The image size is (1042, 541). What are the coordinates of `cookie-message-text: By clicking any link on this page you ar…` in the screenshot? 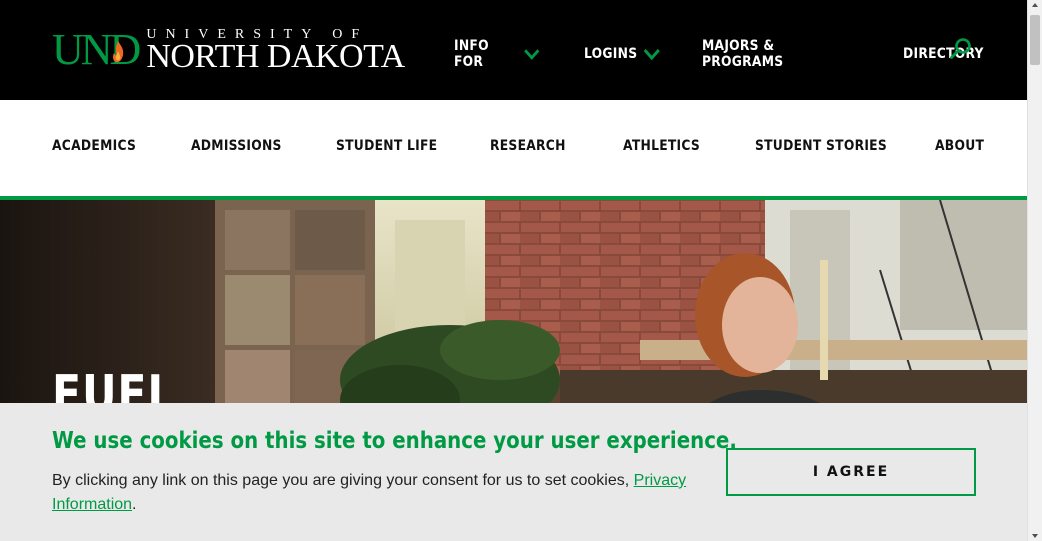 It's located at (341, 480).